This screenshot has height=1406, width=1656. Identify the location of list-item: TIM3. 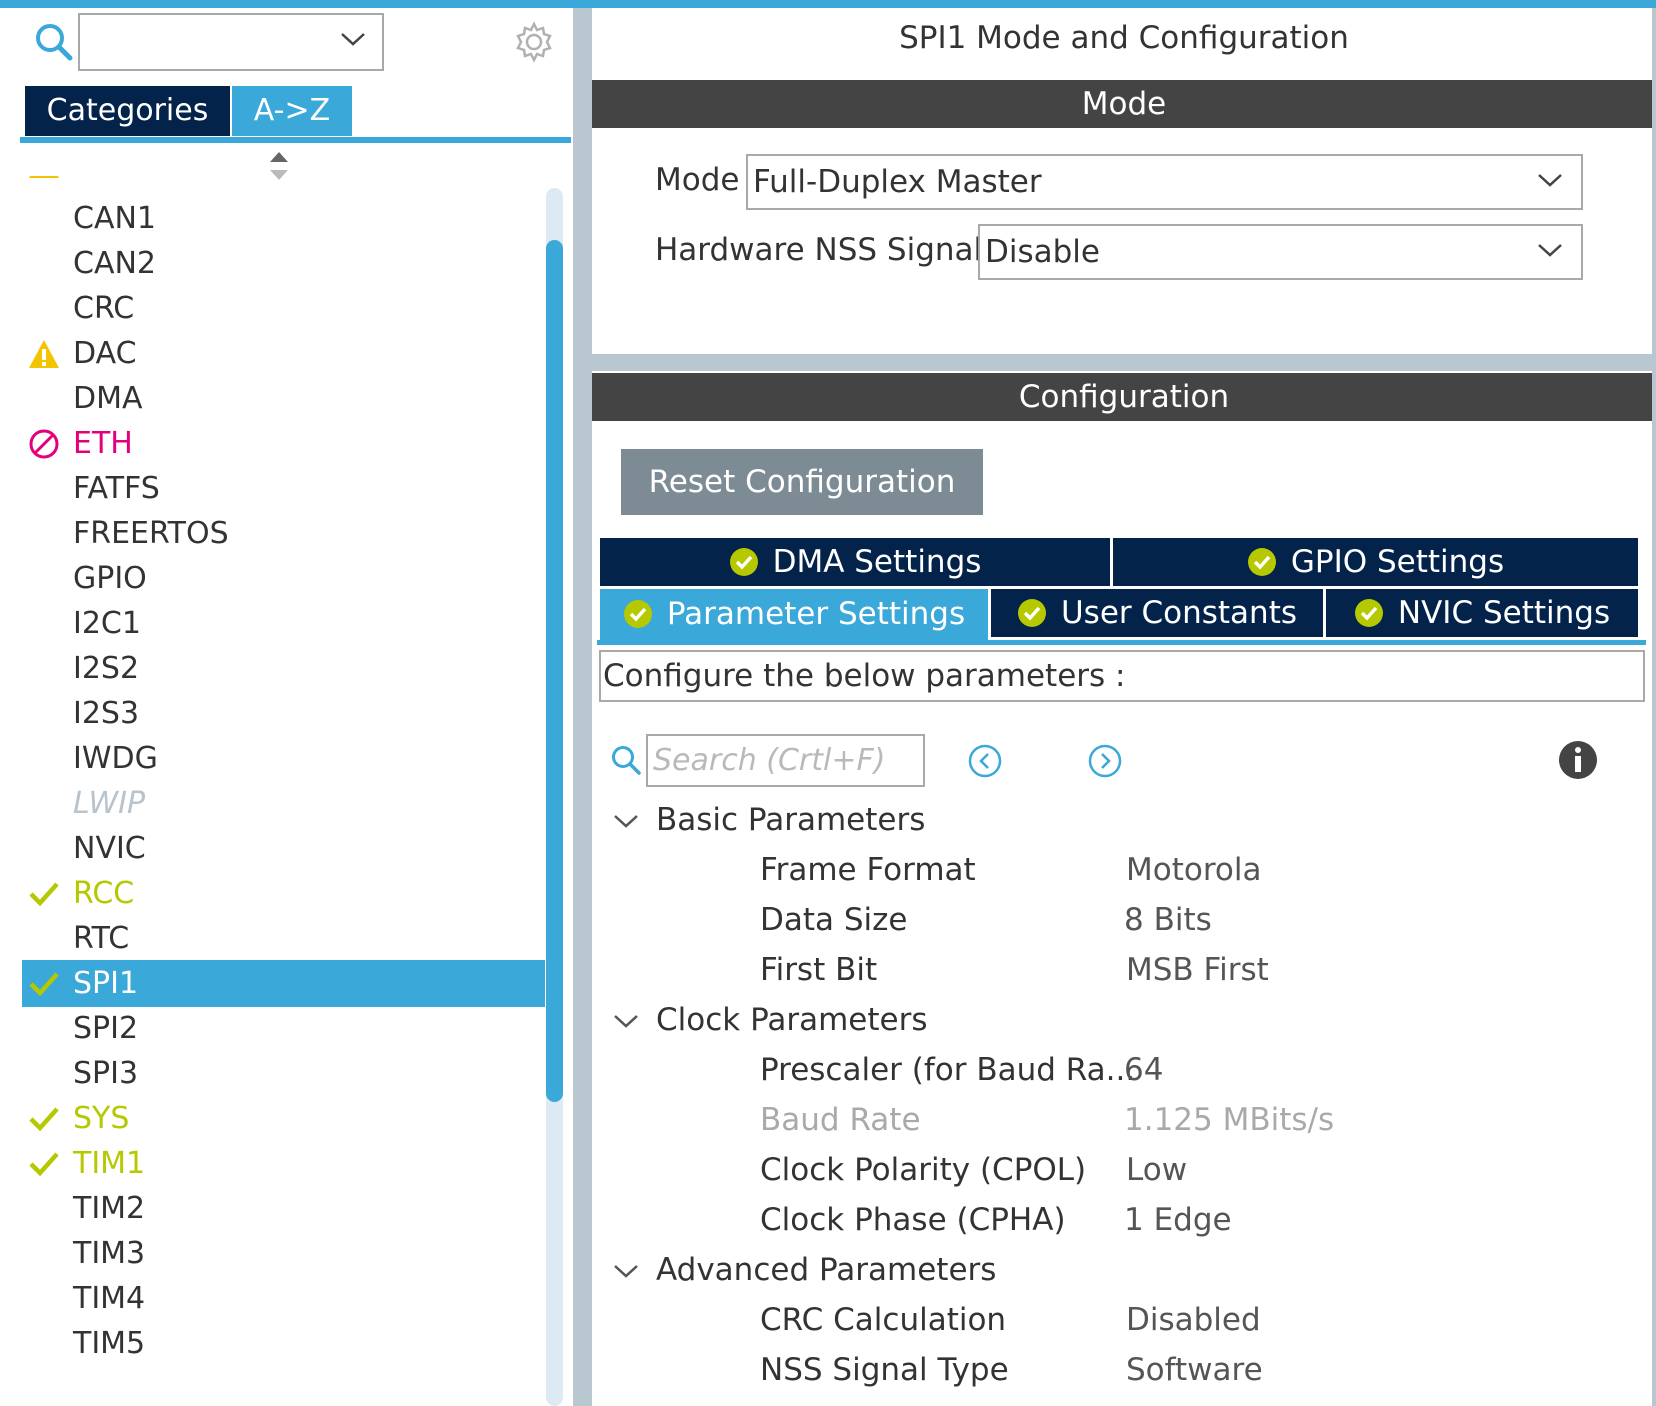
(284, 1253).